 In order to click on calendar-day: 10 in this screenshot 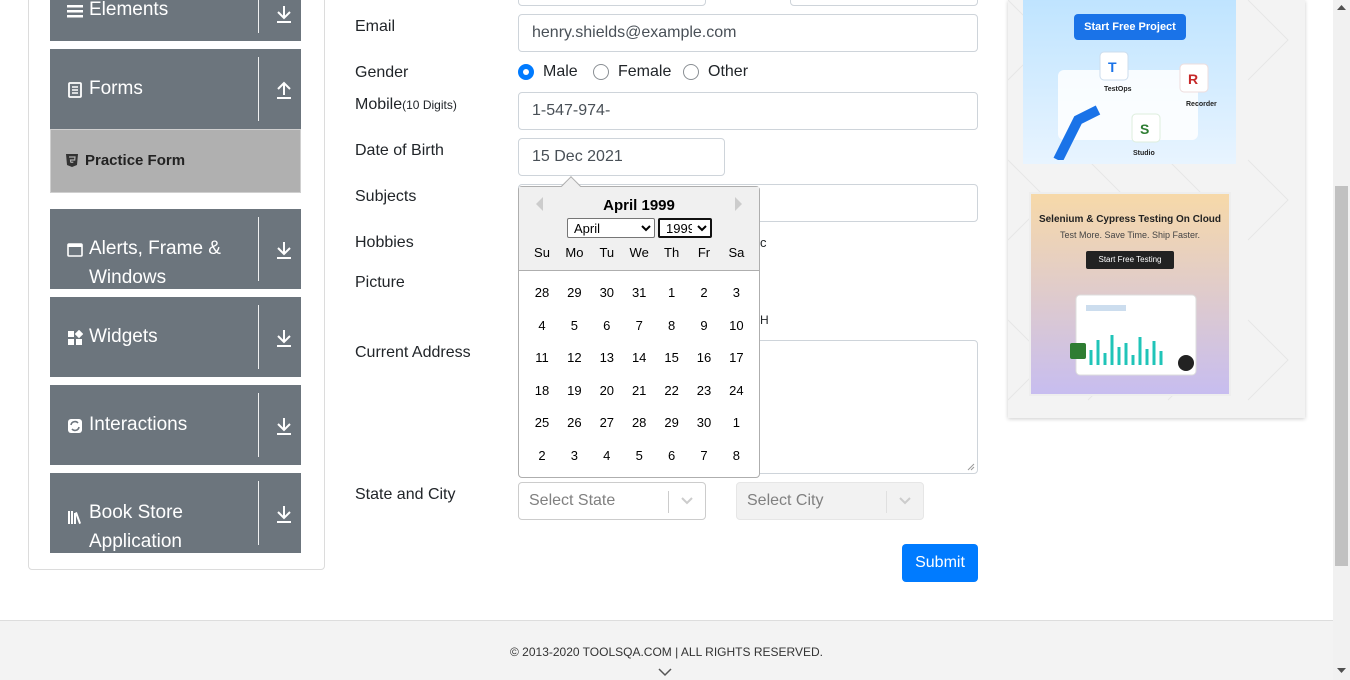, I will do `click(736, 325)`.